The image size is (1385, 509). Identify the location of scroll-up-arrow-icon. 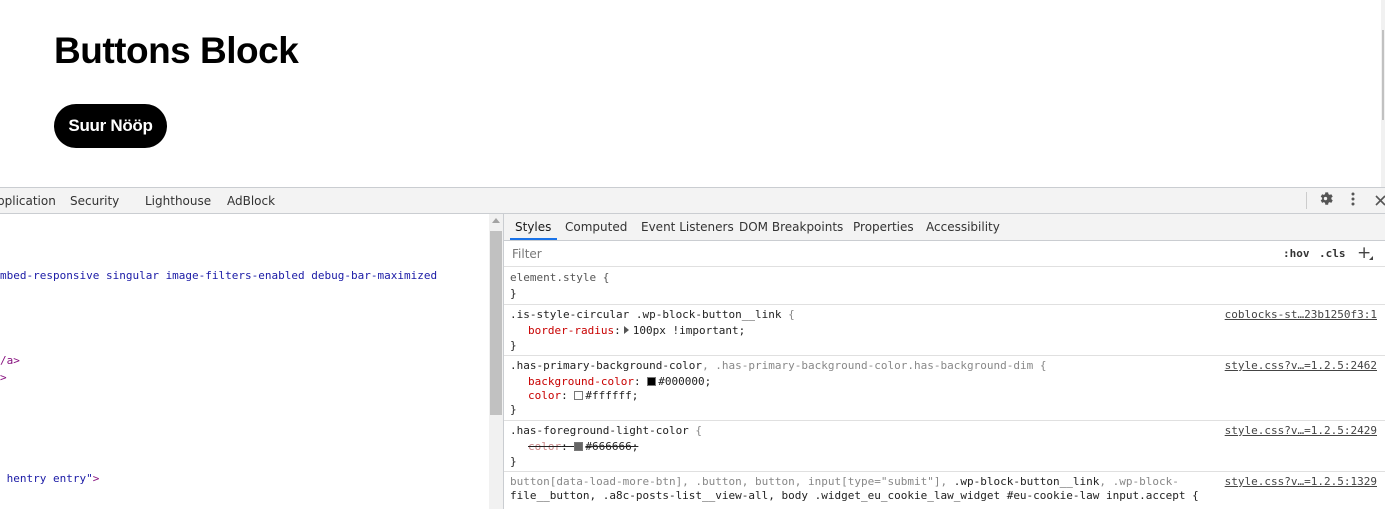
(496, 220).